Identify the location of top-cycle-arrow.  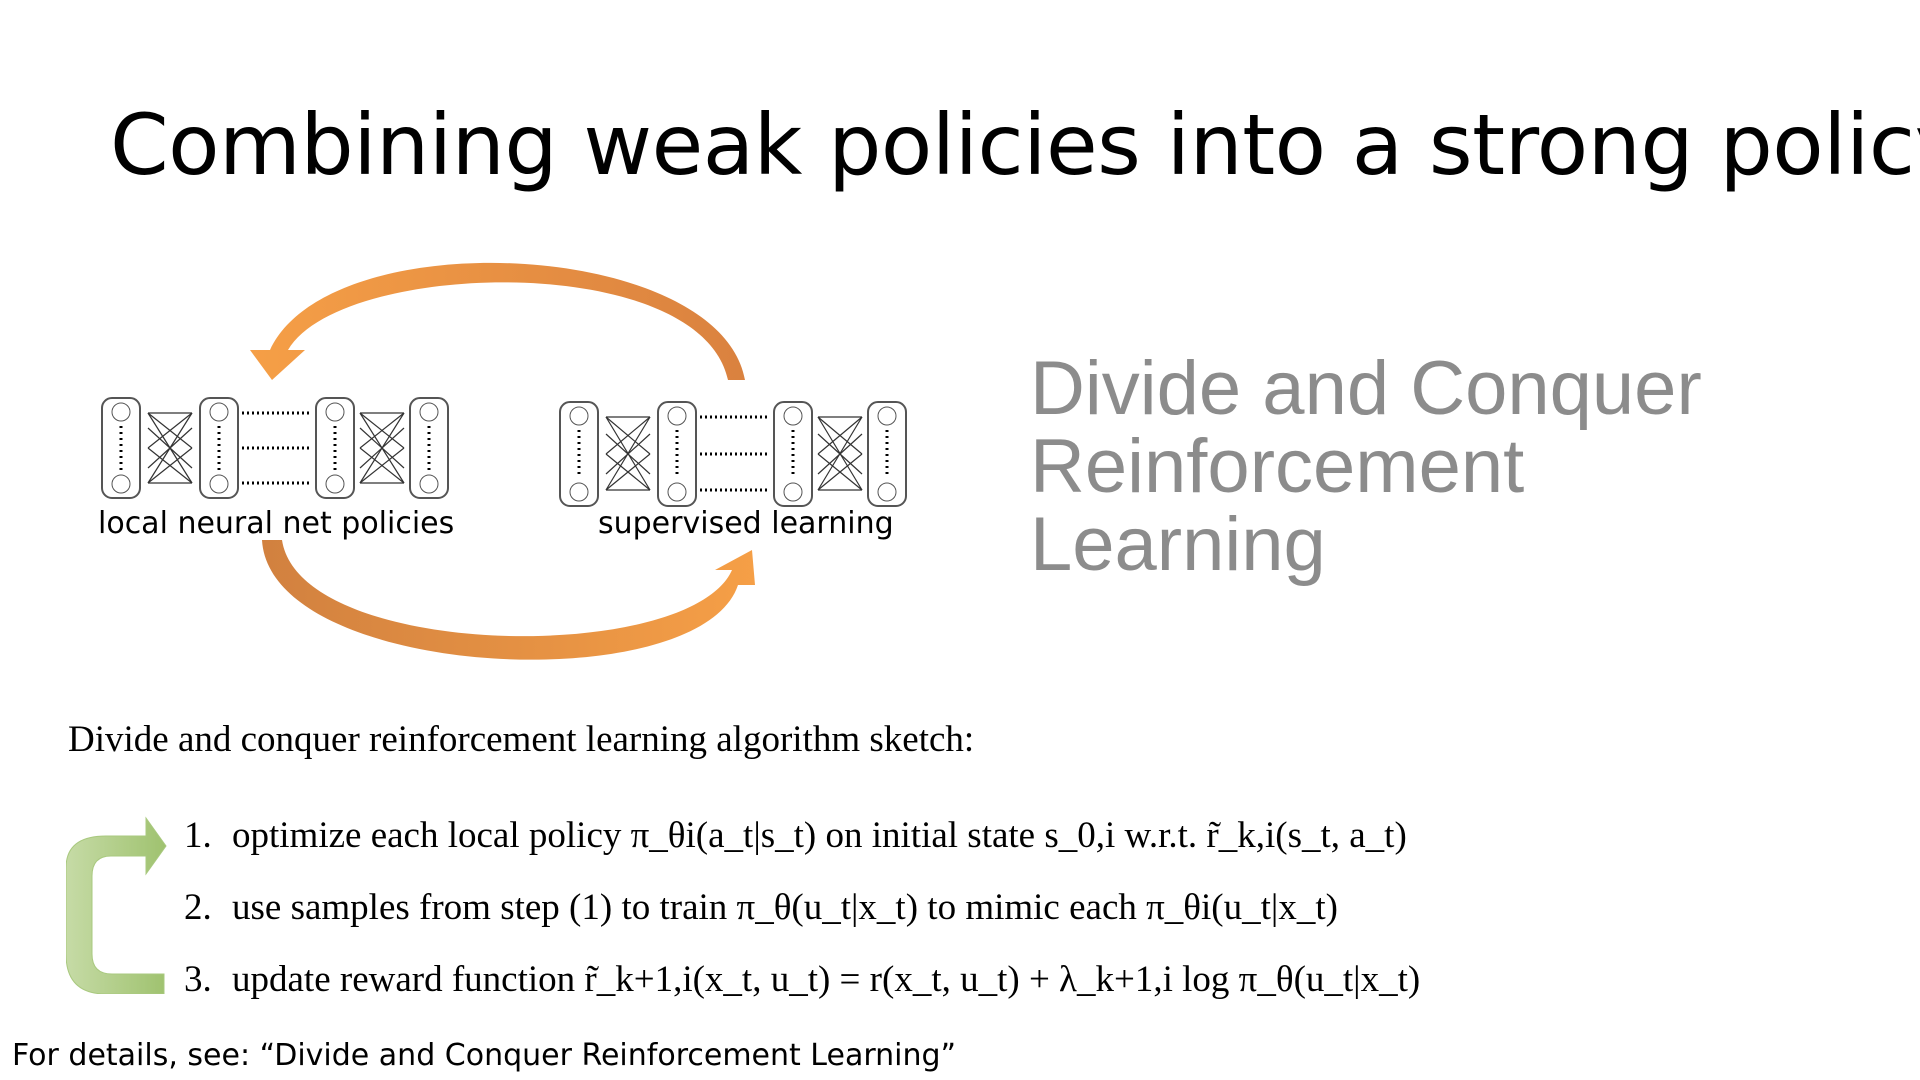
(497, 321).